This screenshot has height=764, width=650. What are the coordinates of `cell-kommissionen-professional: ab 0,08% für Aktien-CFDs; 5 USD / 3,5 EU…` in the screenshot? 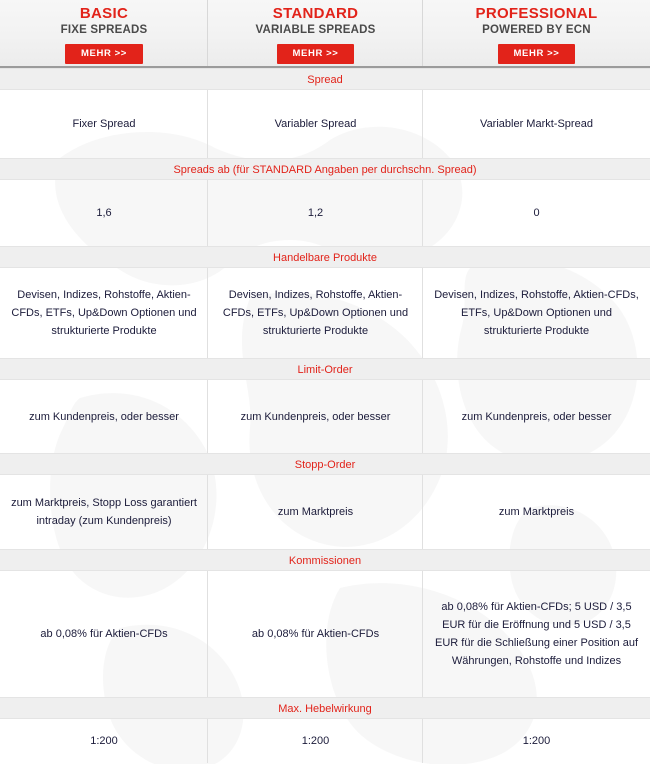 It's located at (536, 634).